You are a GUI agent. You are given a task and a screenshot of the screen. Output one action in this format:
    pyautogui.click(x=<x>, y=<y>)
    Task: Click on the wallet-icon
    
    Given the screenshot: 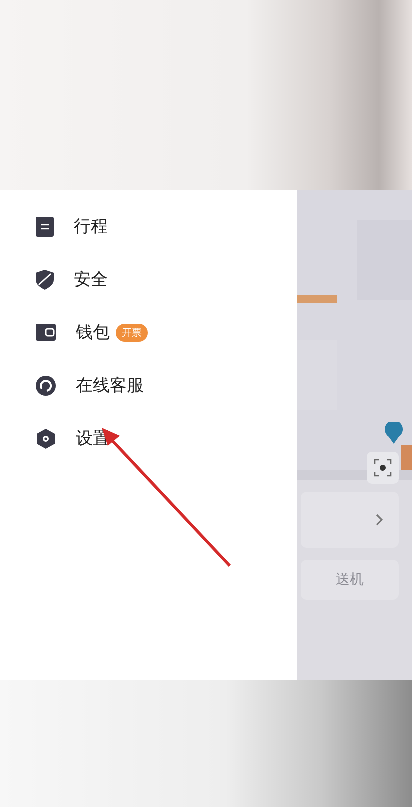 What is the action you would take?
    pyautogui.click(x=46, y=332)
    